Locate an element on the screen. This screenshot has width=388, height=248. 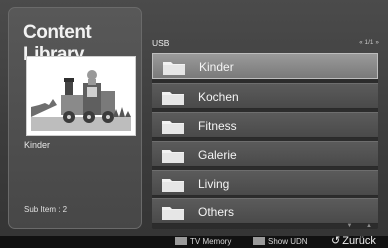
source-label: USB is located at coordinates (161, 43).